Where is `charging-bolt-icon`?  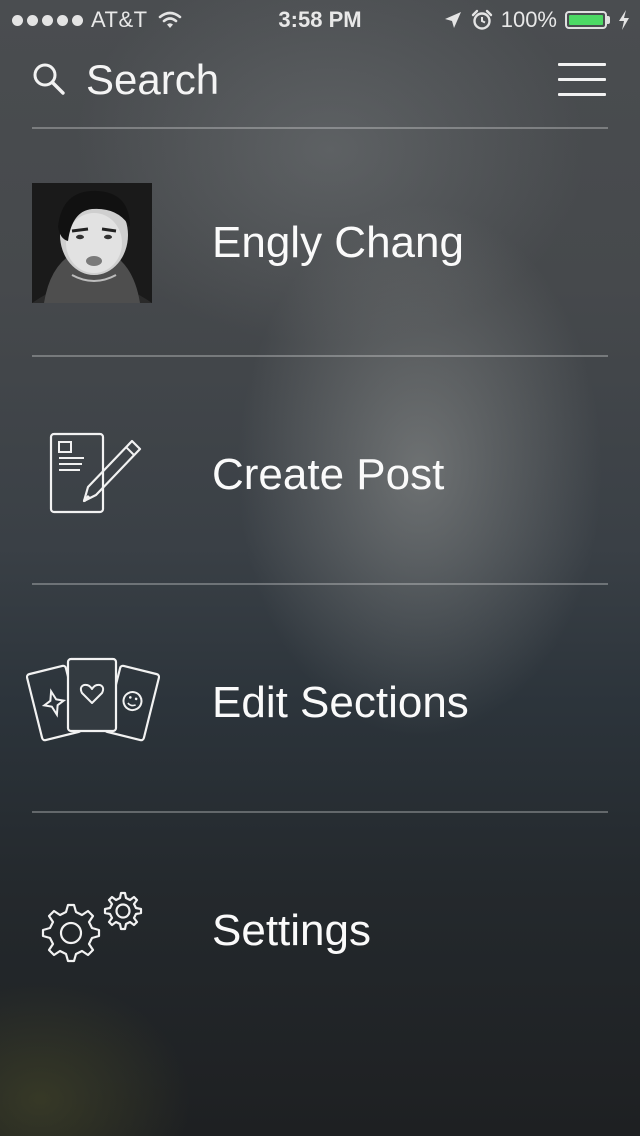
charging-bolt-icon is located at coordinates (624, 20).